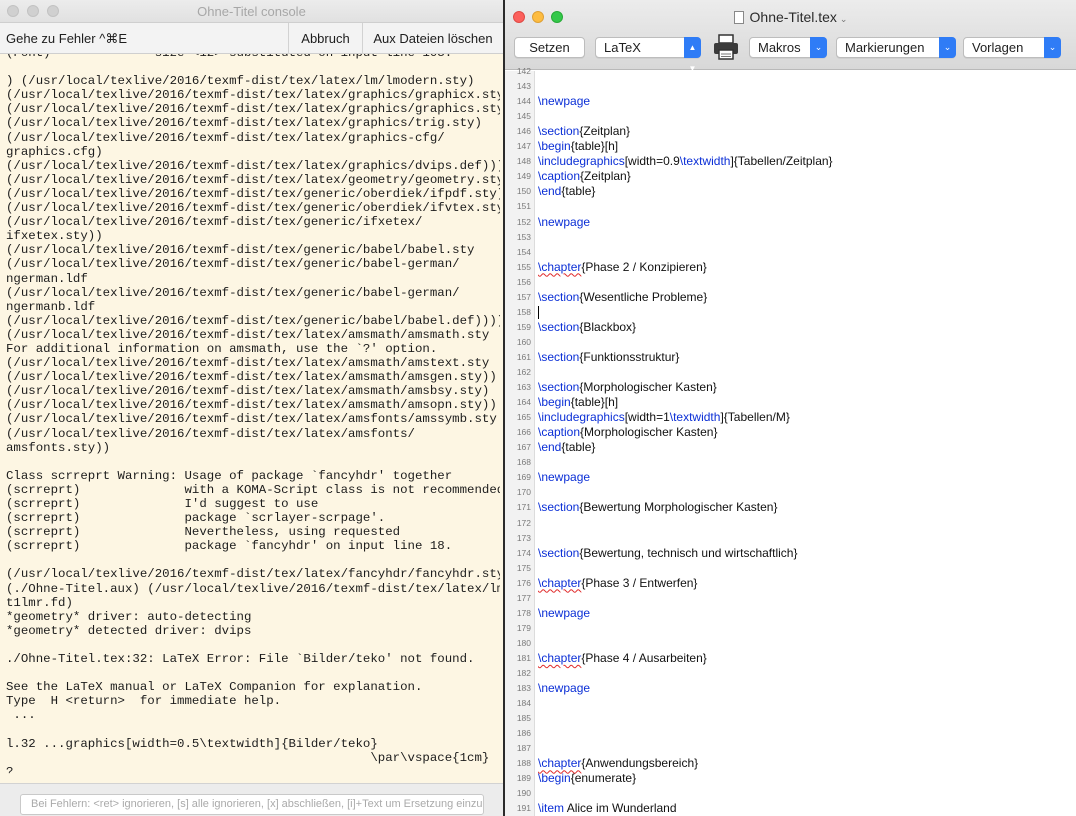 The image size is (1076, 816). Describe the element at coordinates (781, 161) in the screenshot. I see `latex-argument: ]{Tabellen/Zeitplan}` at that location.